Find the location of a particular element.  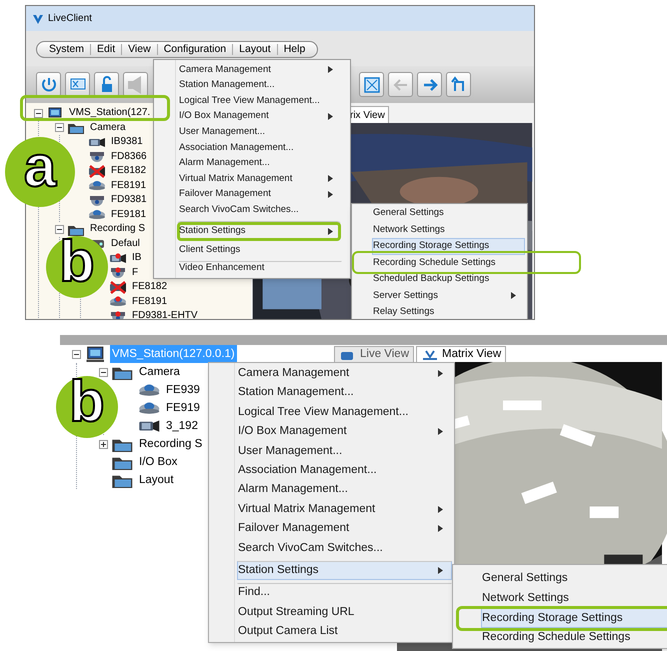

tree-item-label: Layout is located at coordinates (156, 480).